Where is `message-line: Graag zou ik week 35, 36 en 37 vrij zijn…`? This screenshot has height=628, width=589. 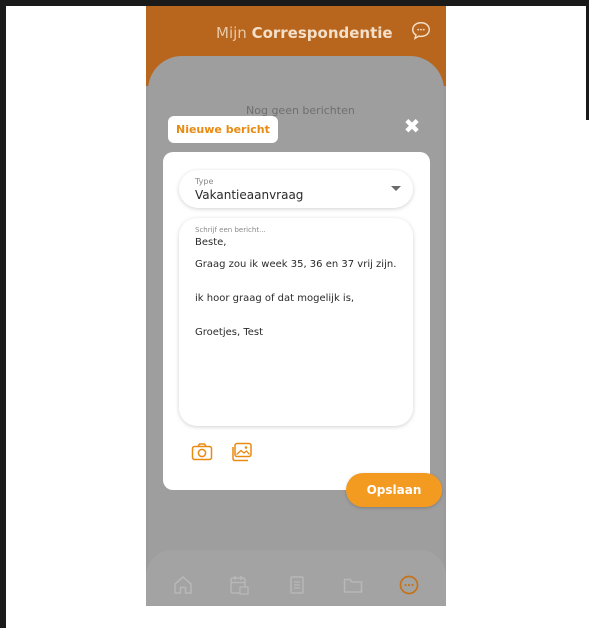
message-line: Graag zou ik week 35, 36 en 37 vrij zijn… is located at coordinates (296, 264).